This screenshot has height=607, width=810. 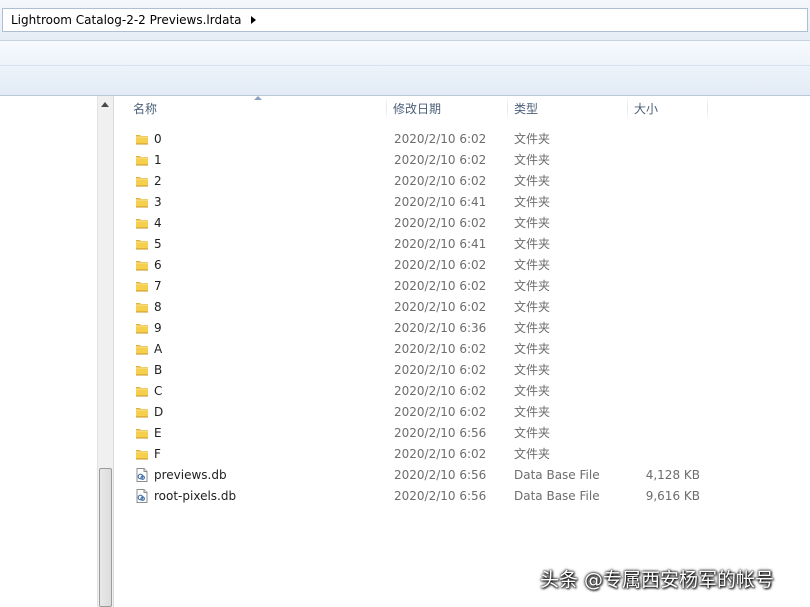 I want to click on table-row: D 2020/2/10 6:02 文件夹, so click(x=462, y=412).